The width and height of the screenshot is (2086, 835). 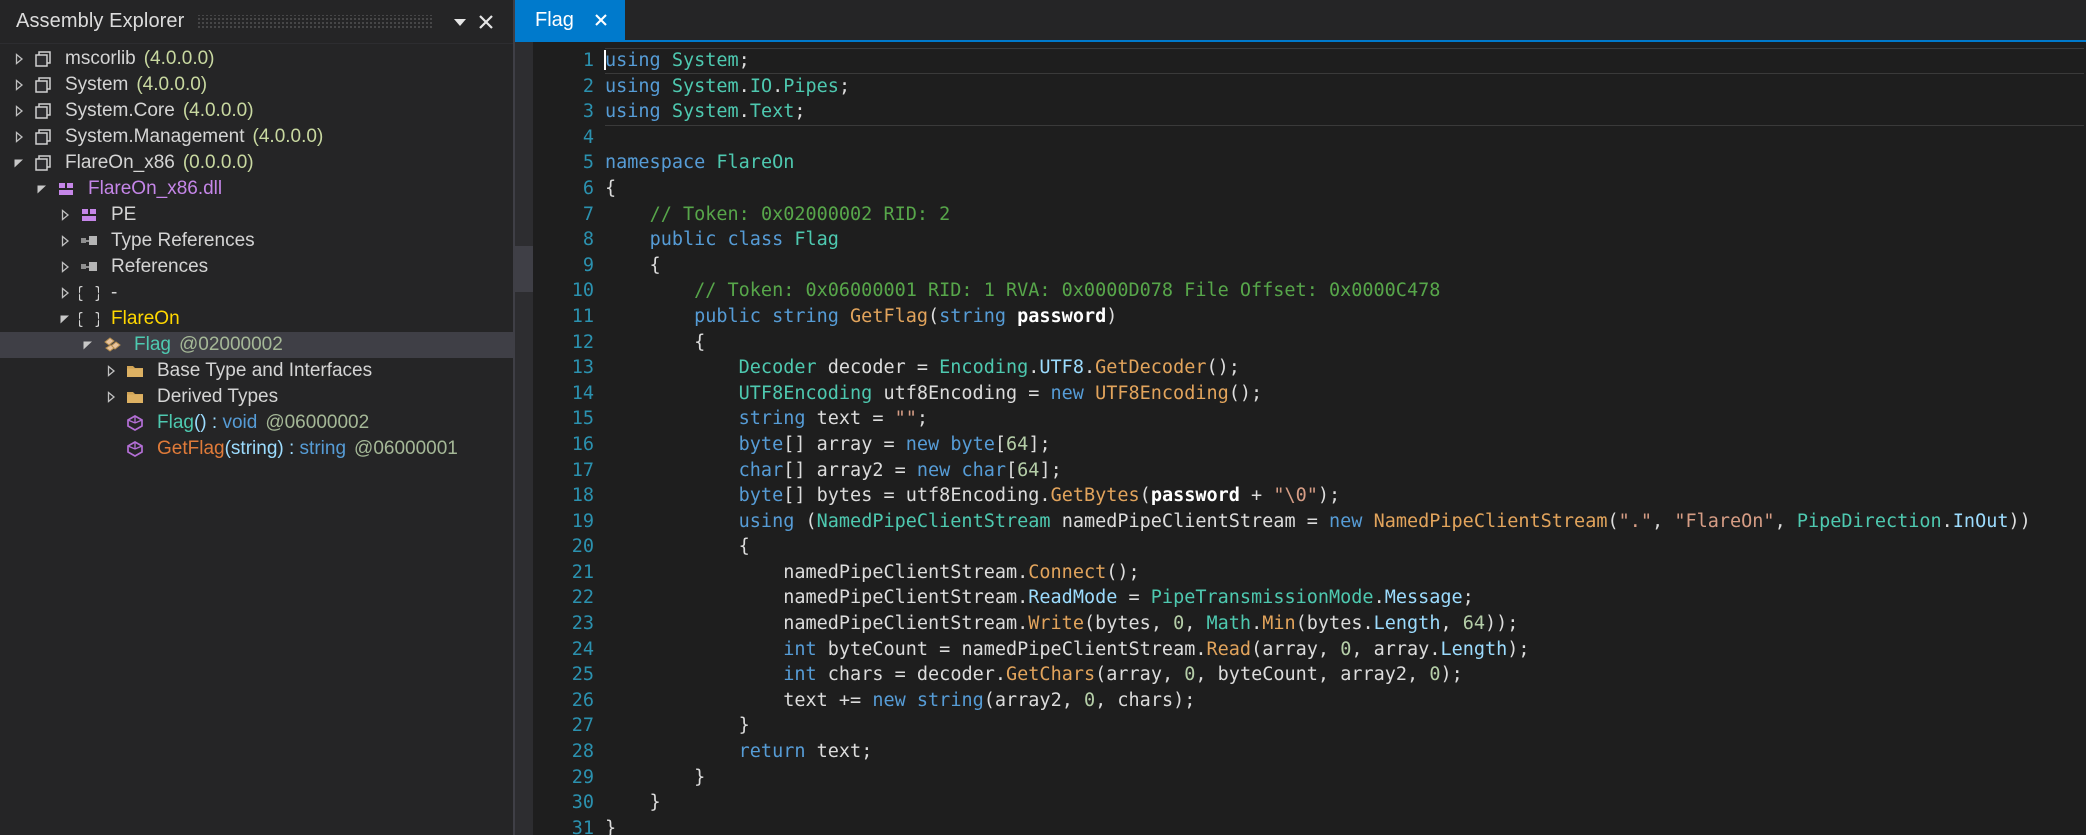 What do you see at coordinates (315, 21) in the screenshot?
I see `panel-drag-grip` at bounding box center [315, 21].